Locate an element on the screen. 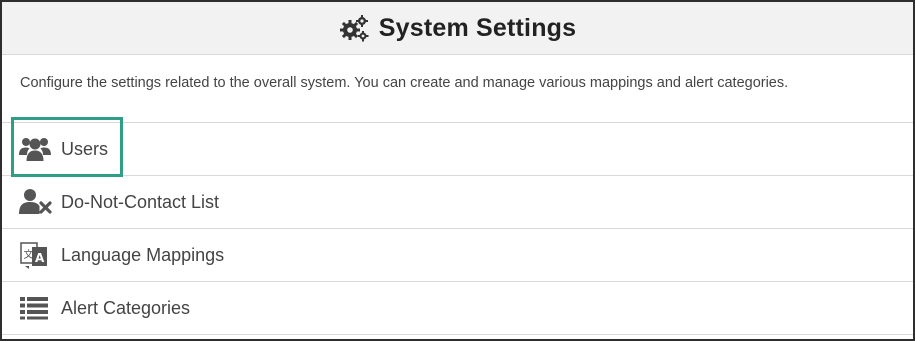 The height and width of the screenshot is (341, 915). list-icon is located at coordinates (36, 308).